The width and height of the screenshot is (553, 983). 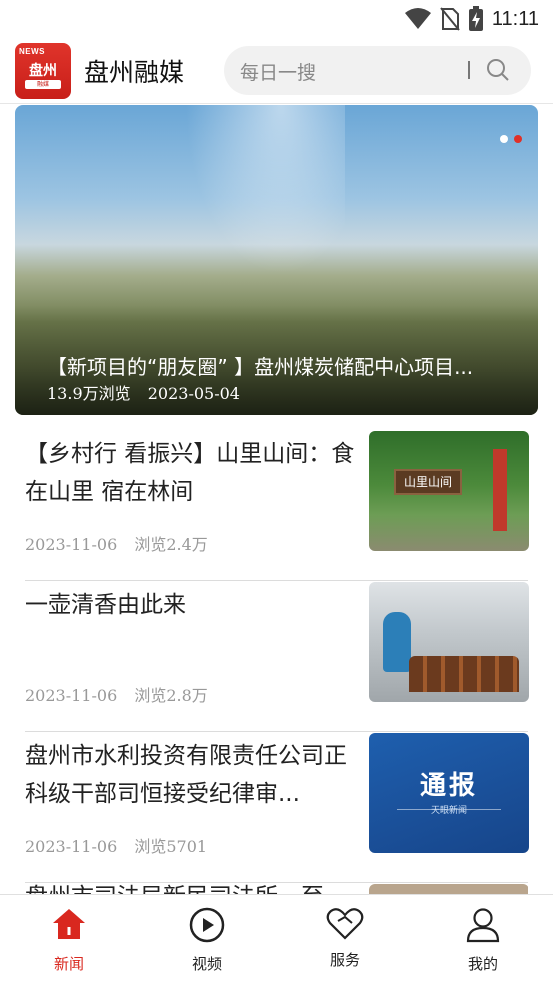 I want to click on status-bar: 11:11, so click(x=276, y=19).